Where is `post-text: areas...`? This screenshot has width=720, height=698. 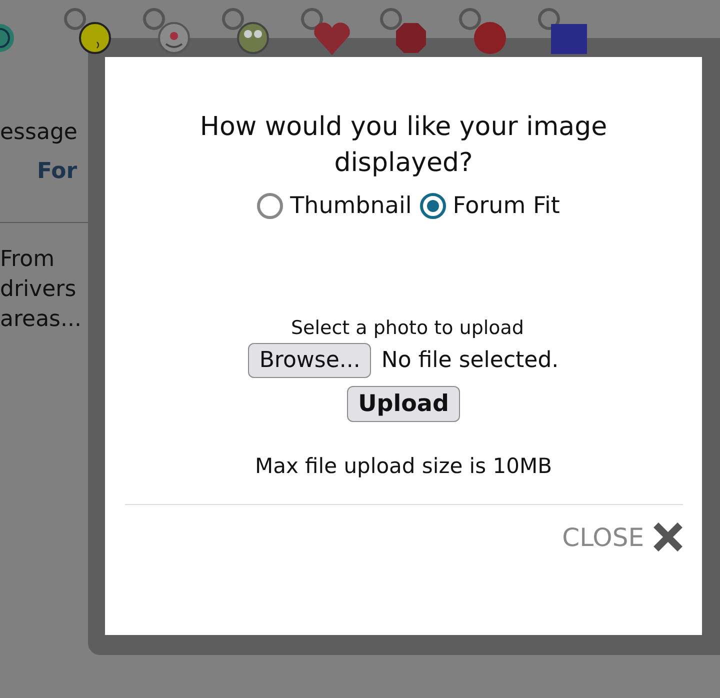 post-text: areas... is located at coordinates (41, 320).